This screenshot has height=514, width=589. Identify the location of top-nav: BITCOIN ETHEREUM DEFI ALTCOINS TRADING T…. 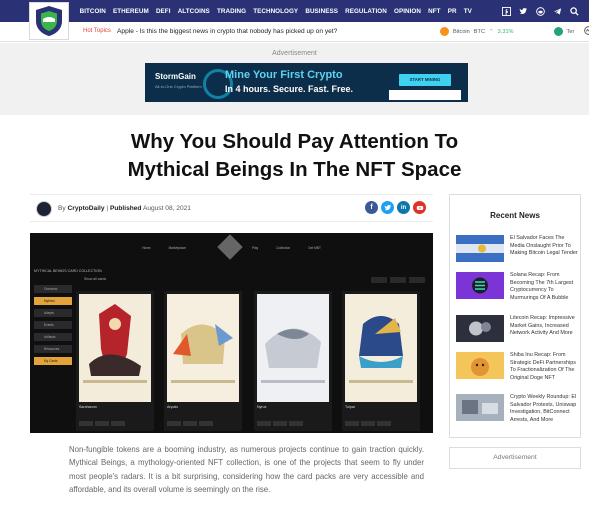
(294, 11).